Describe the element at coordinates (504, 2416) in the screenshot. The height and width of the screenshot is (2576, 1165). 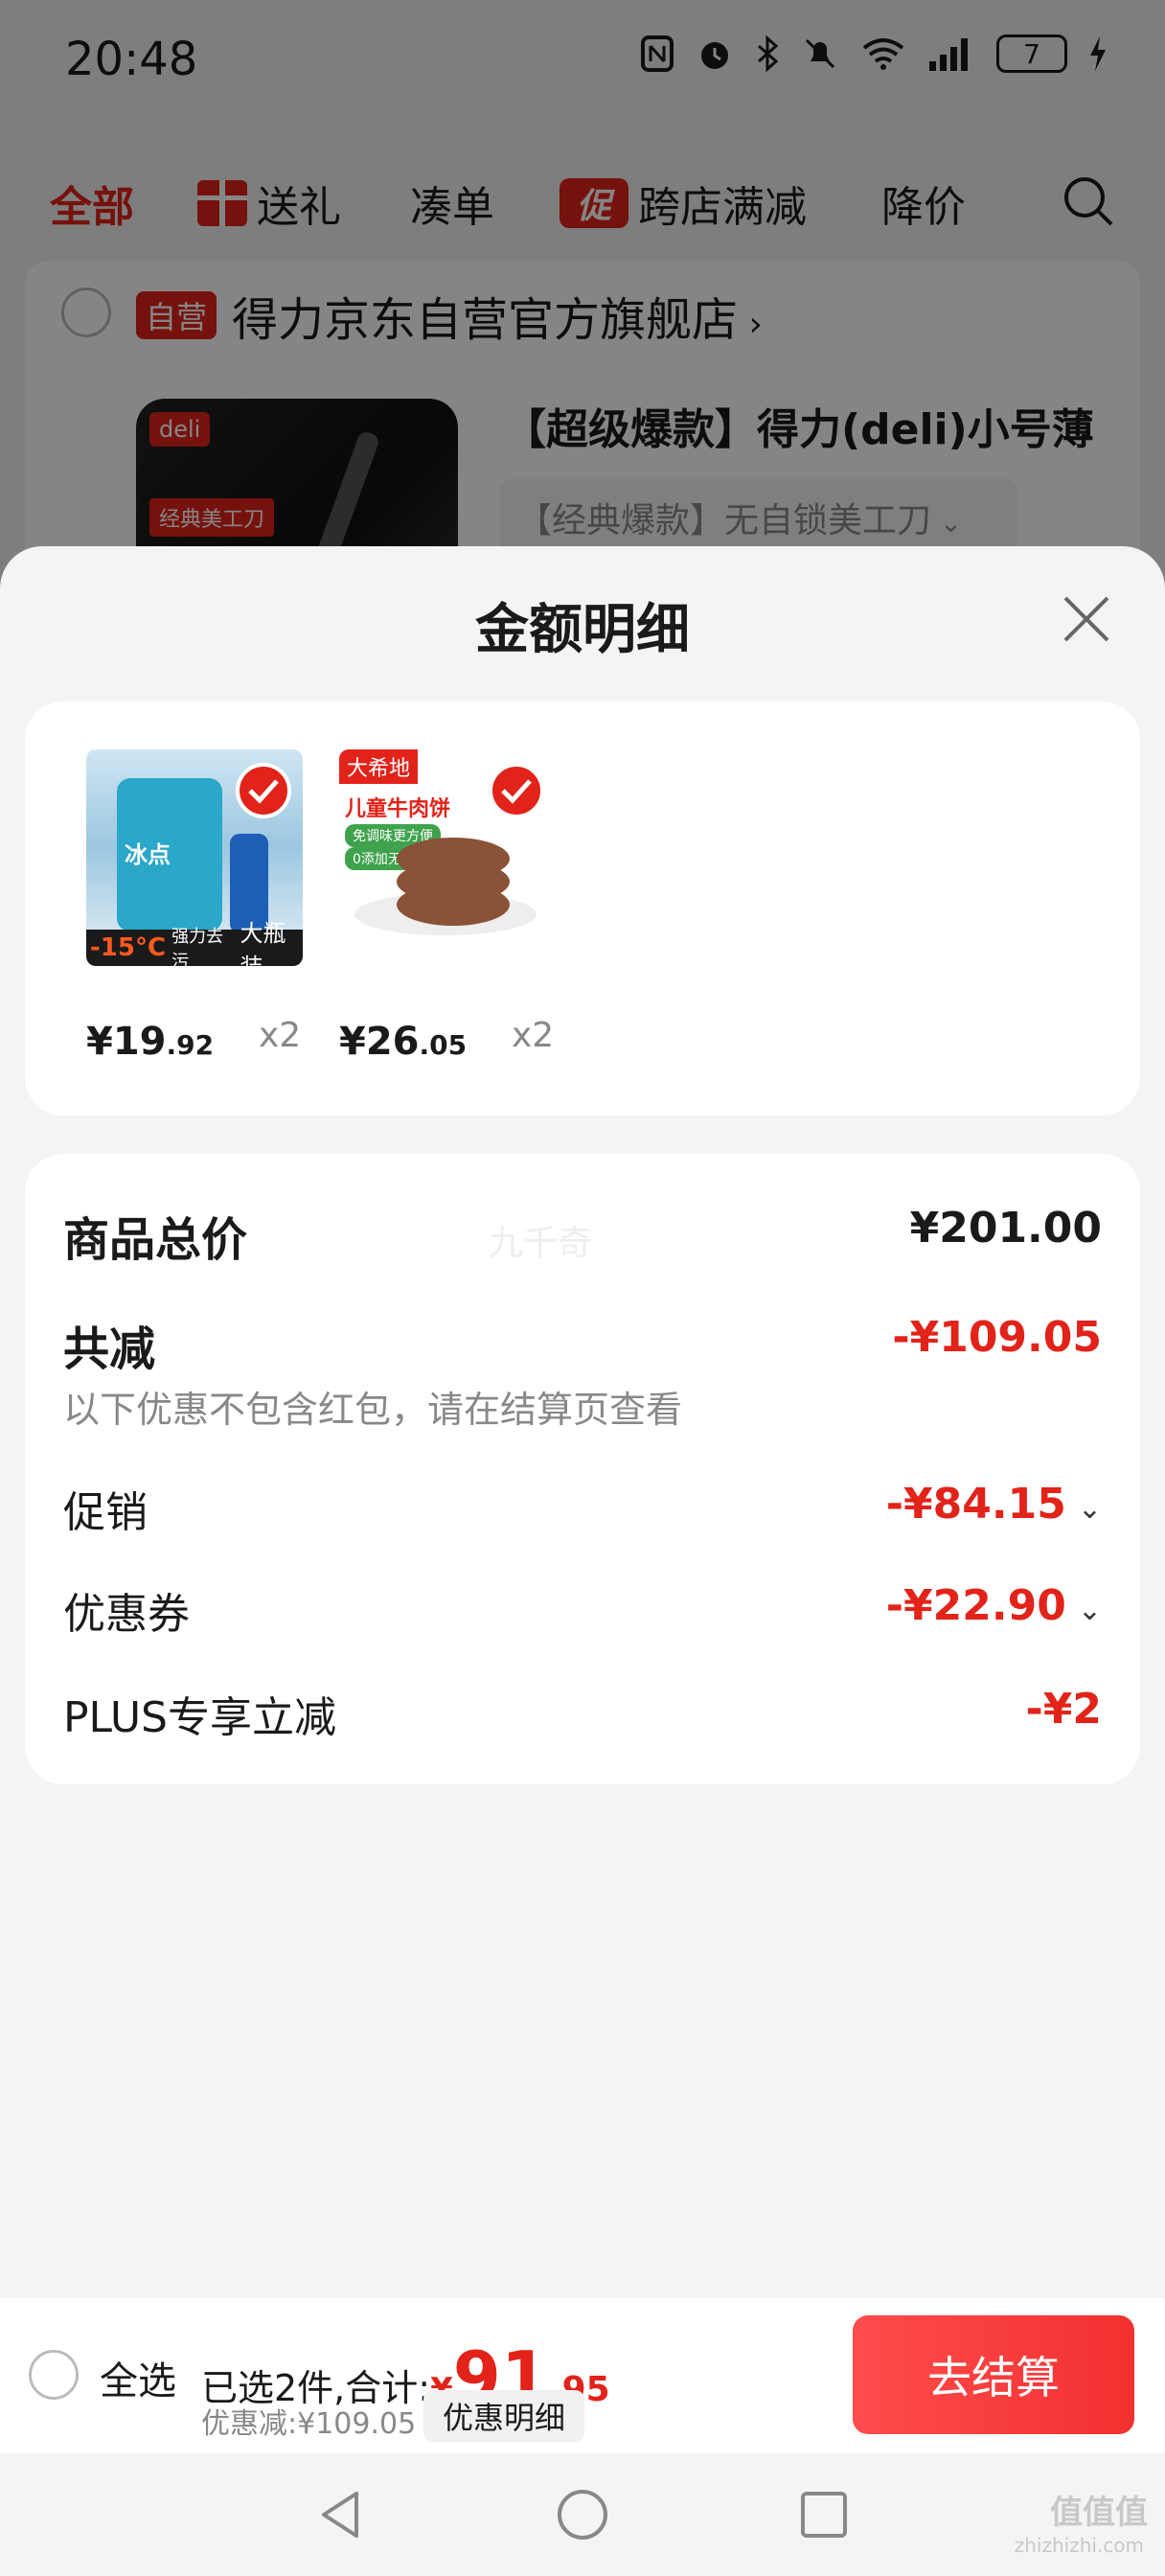
I see `discount-detail-button: 优惠明细` at that location.